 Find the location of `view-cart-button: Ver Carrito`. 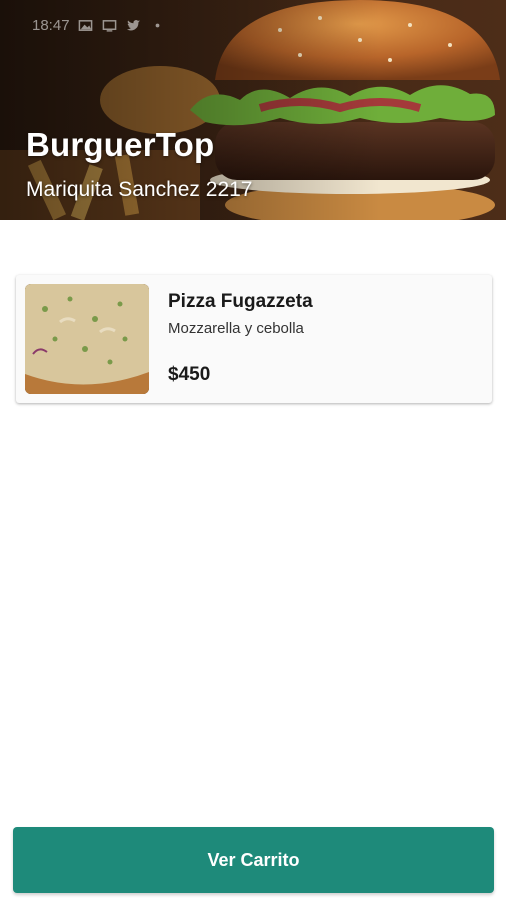

view-cart-button: Ver Carrito is located at coordinates (253, 860).